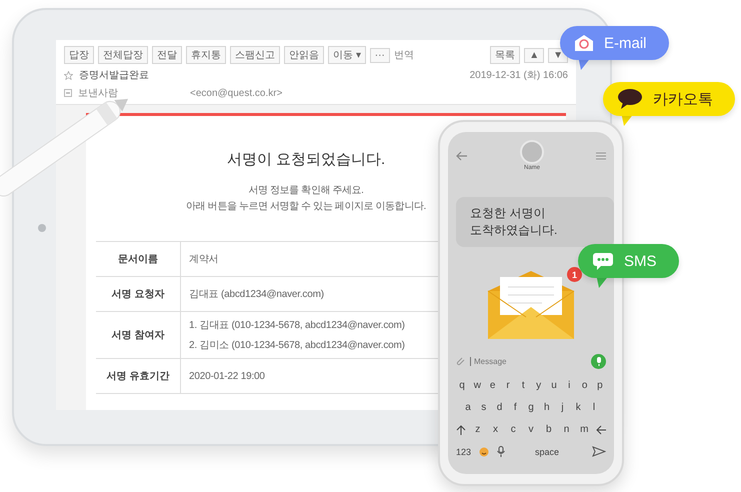 Image resolution: width=741 pixels, height=492 pixels. Describe the element at coordinates (546, 407) in the screenshot. I see `keyboard-key: h` at that location.